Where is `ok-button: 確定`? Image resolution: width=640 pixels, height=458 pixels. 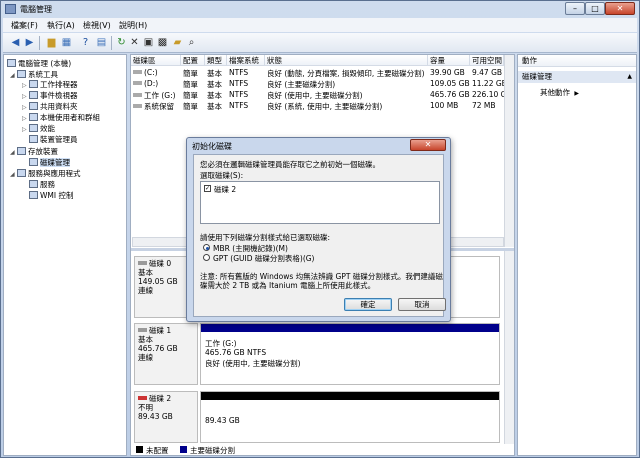
ok-button: 確定 is located at coordinates (368, 304).